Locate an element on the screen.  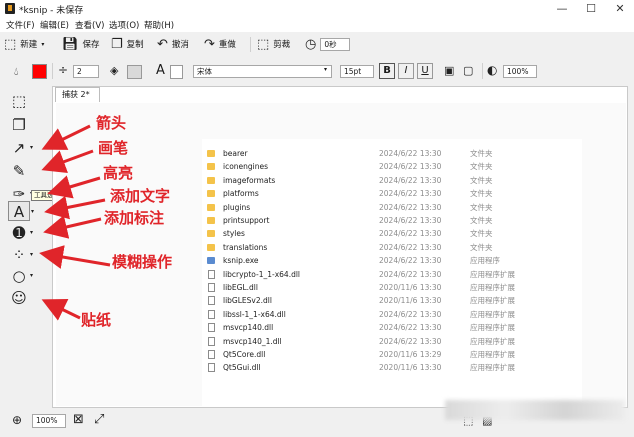
zoom-icon: ⊕ is located at coordinates (17, 420).